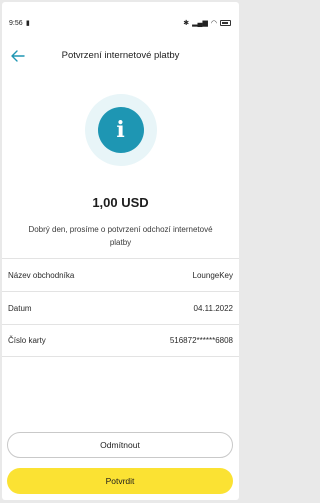  What do you see at coordinates (186, 23) in the screenshot?
I see `bluetooth-icon: ✱` at bounding box center [186, 23].